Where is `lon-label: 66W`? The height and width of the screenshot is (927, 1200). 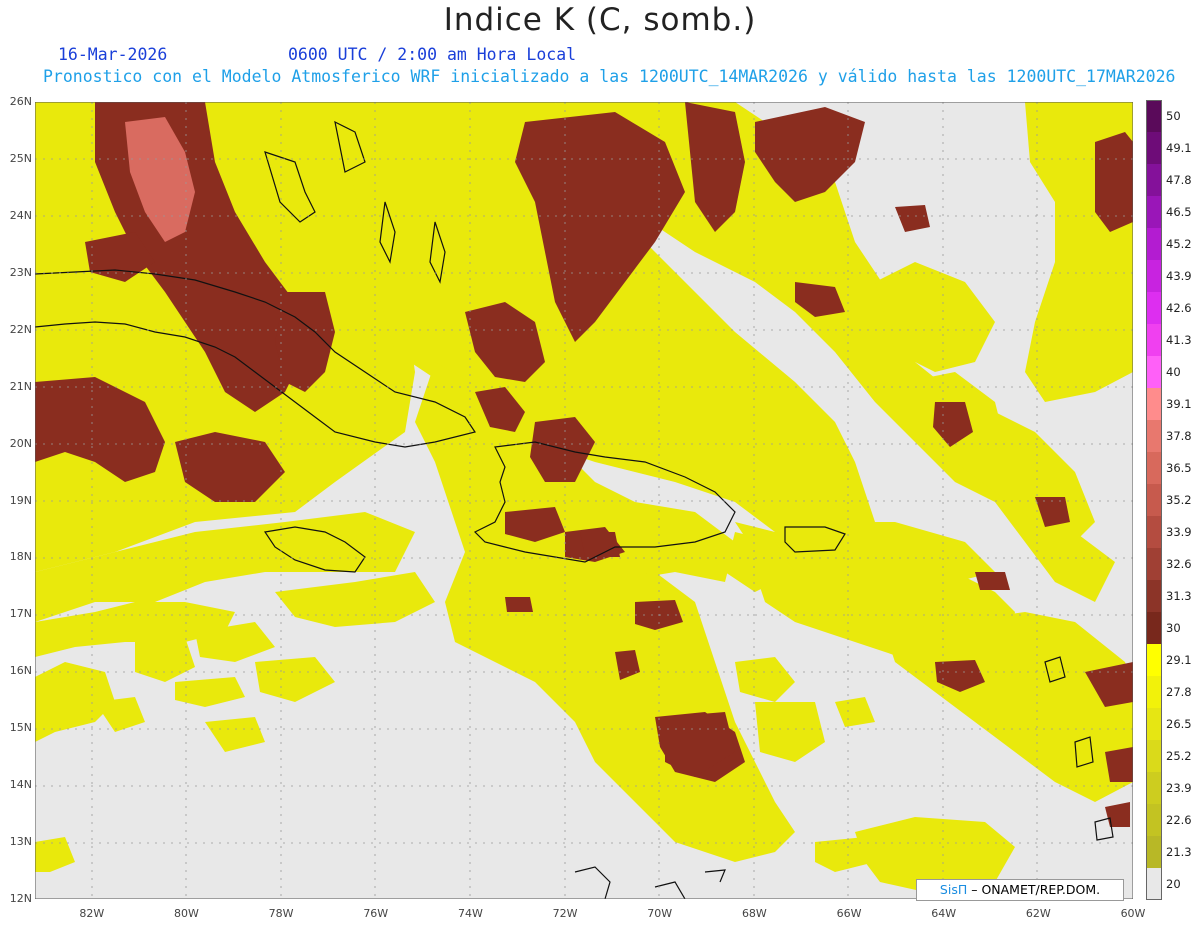
lon-label: 66W is located at coordinates (849, 913).